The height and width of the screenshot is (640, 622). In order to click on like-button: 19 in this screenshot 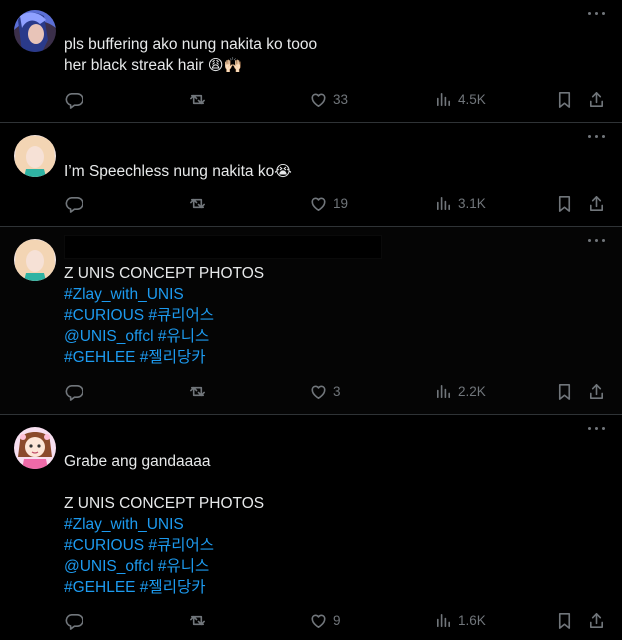, I will do `click(328, 203)`.